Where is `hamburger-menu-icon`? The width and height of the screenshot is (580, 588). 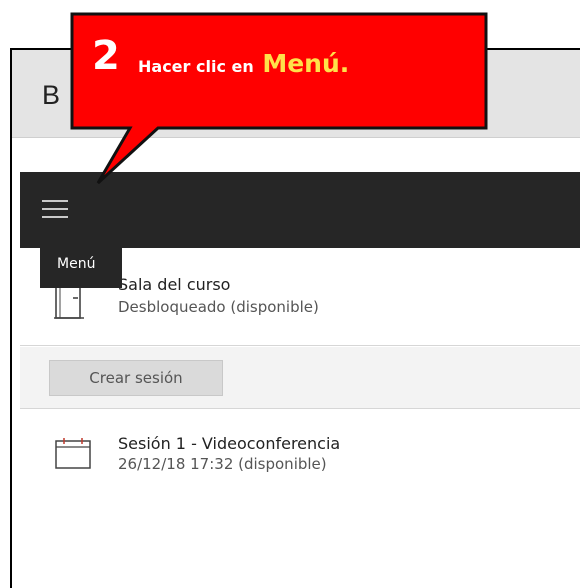
hamburger-menu-icon is located at coordinates (55, 209).